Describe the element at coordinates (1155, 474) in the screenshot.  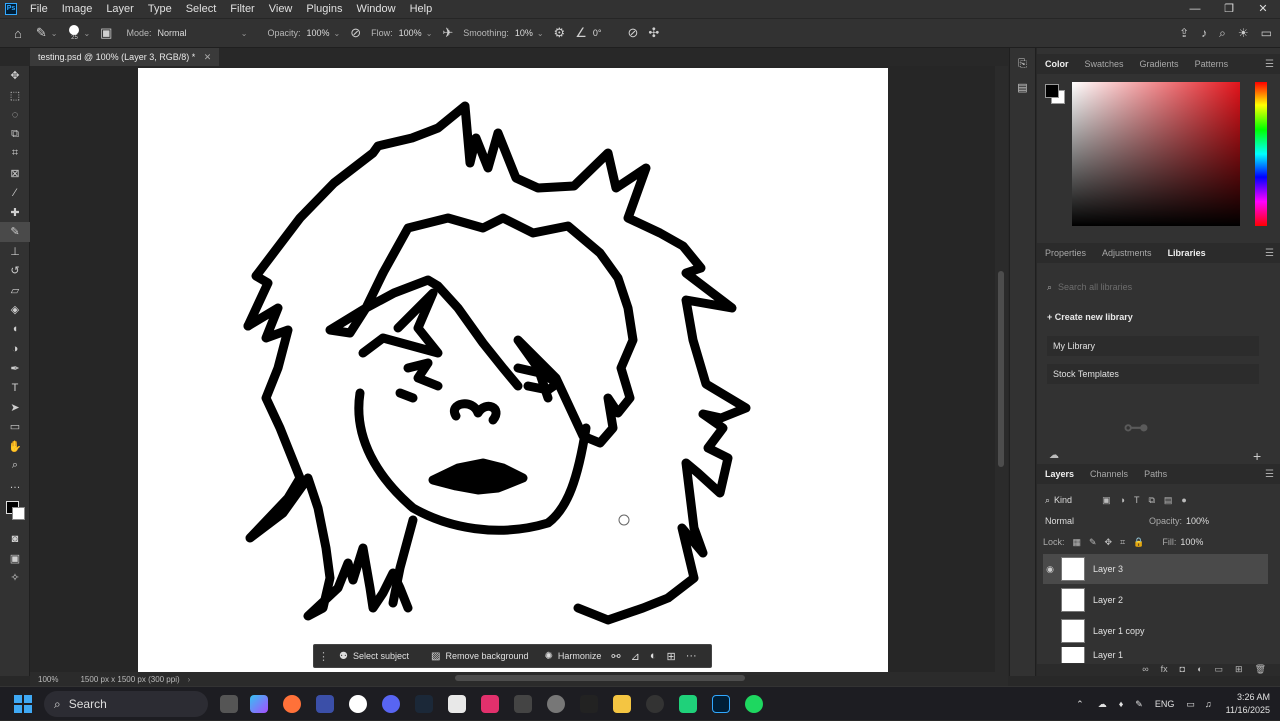
I see `tab-paths: Paths` at that location.